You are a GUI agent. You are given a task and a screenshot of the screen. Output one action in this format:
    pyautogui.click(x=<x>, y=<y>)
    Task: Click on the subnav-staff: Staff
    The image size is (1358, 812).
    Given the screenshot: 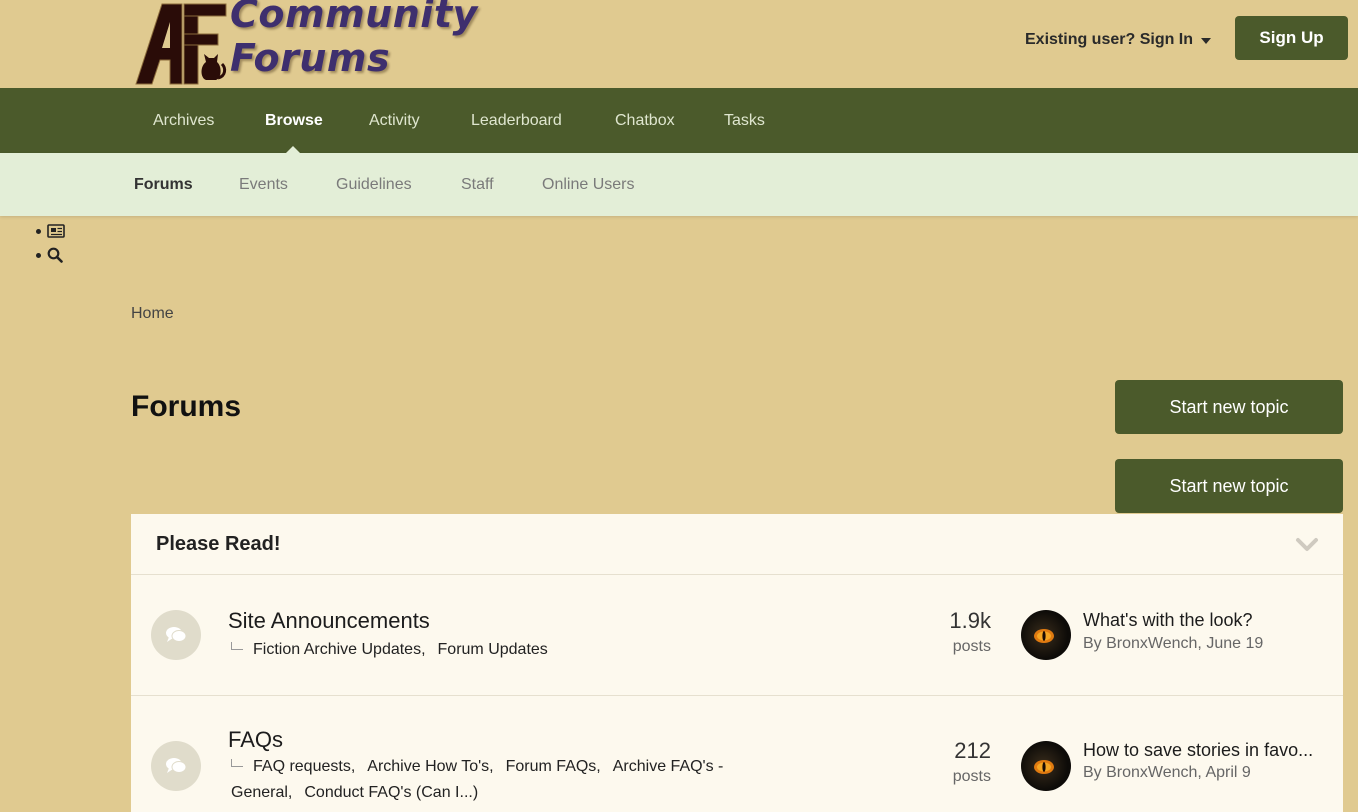 What is the action you would take?
    pyautogui.click(x=477, y=184)
    